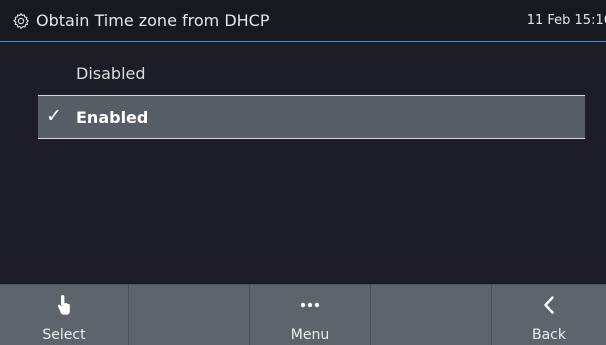 The width and height of the screenshot is (606, 345). Describe the element at coordinates (54, 116) in the screenshot. I see `checkmark-icon: ✓` at that location.